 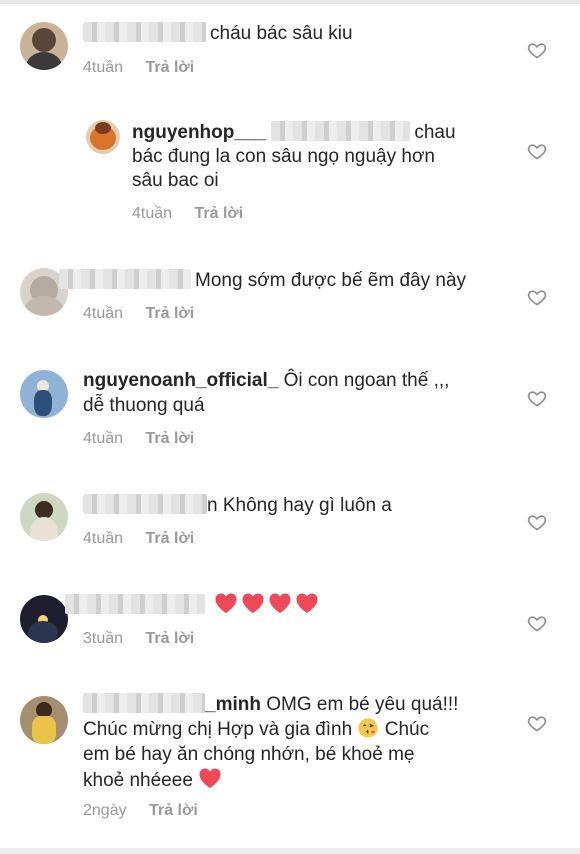 What do you see at coordinates (138, 780) in the screenshot?
I see `comment-body: khoẻ nhéeee` at bounding box center [138, 780].